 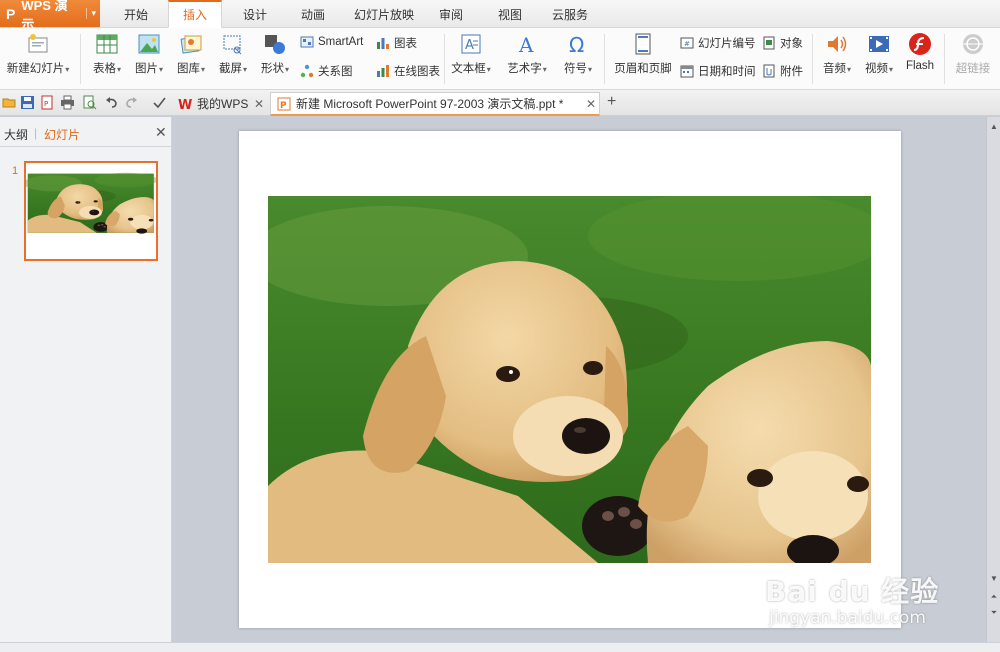 What do you see at coordinates (876, 69) in the screenshot?
I see `video-label: 视频` at bounding box center [876, 69].